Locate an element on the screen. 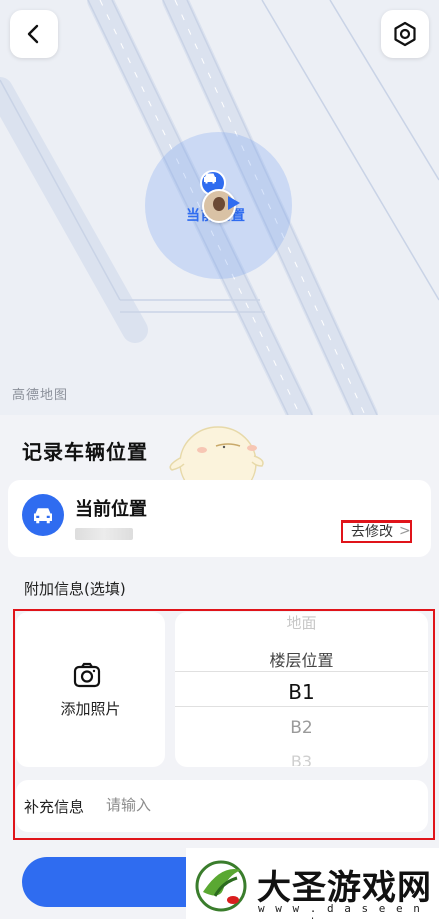  chevron-left-icon is located at coordinates (33, 34).